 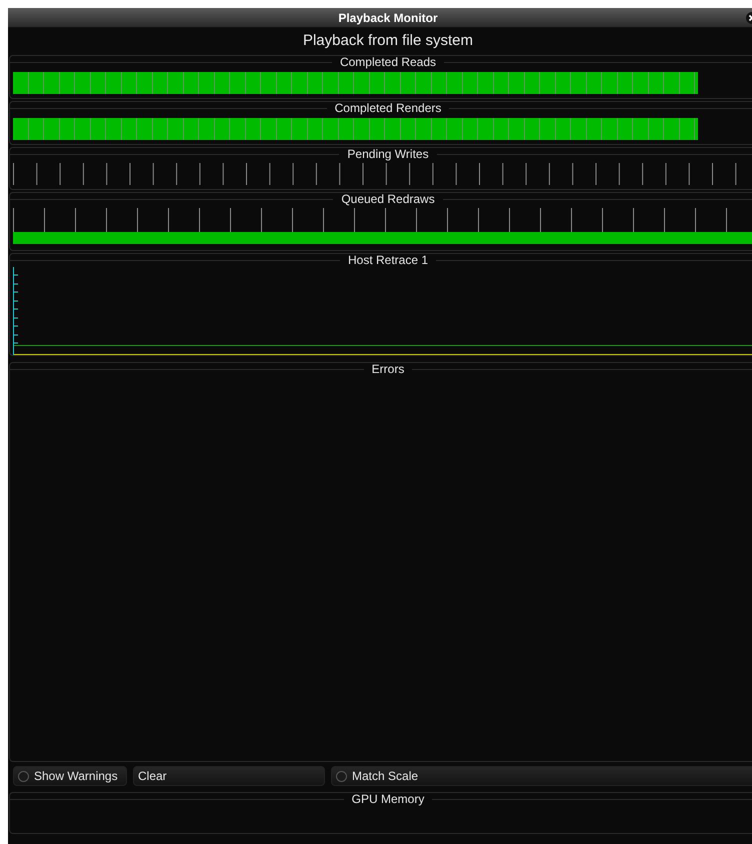 What do you see at coordinates (388, 799) in the screenshot?
I see `section-title: GPU Memory` at bounding box center [388, 799].